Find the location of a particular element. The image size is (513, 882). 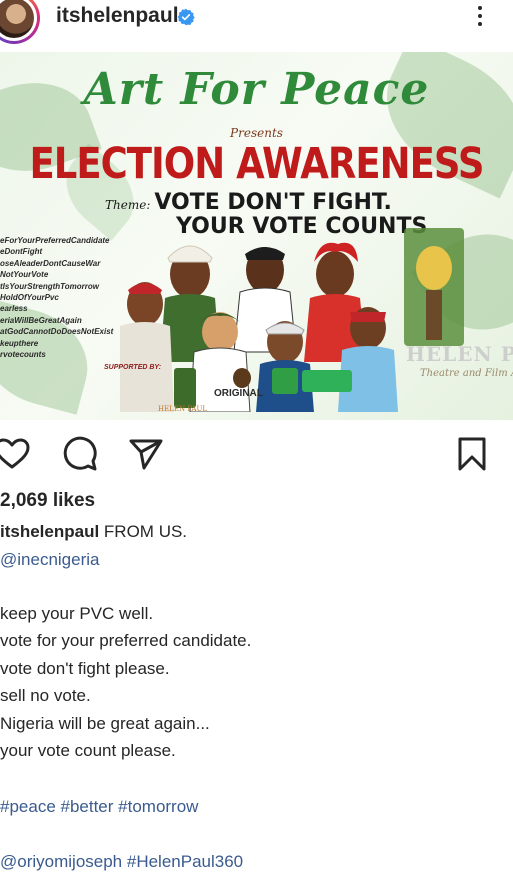

comment-icon is located at coordinates (80, 454).